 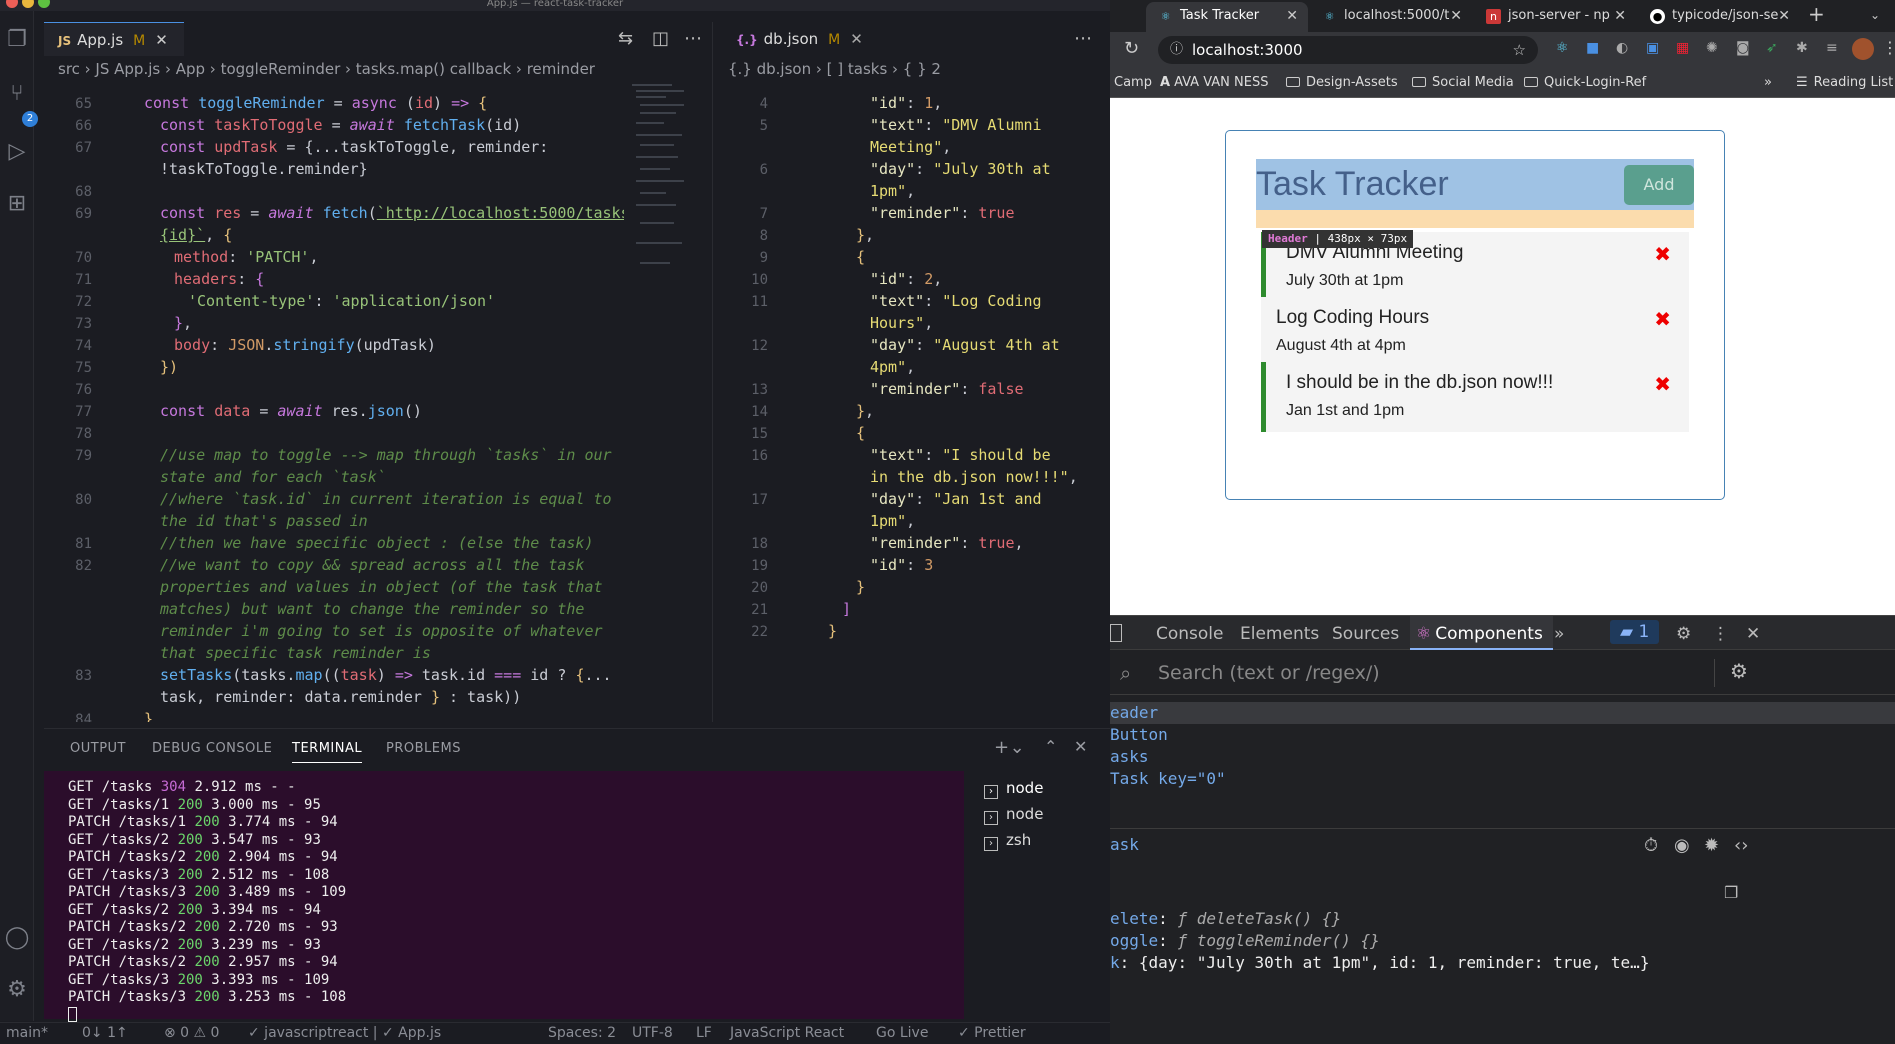 What do you see at coordinates (1768, 82) in the screenshot?
I see `more-bookmarks-icon: »` at bounding box center [1768, 82].